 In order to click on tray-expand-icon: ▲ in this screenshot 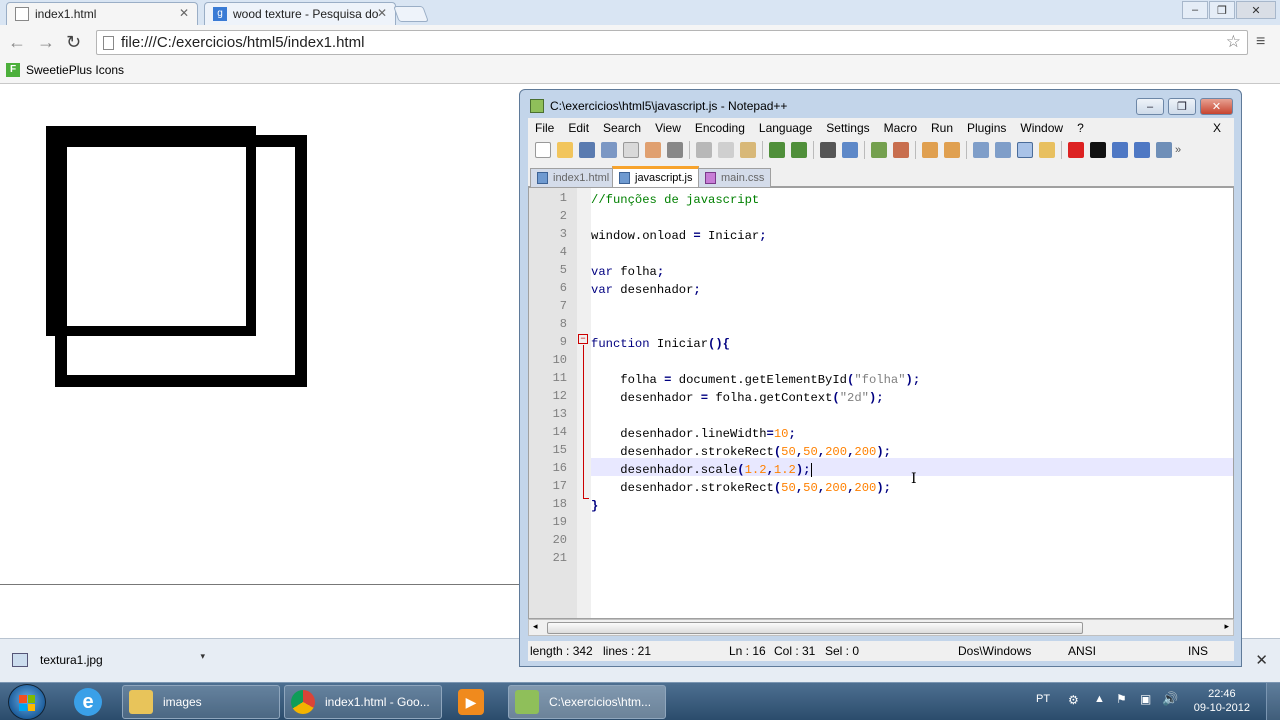, I will do `click(1099, 699)`.